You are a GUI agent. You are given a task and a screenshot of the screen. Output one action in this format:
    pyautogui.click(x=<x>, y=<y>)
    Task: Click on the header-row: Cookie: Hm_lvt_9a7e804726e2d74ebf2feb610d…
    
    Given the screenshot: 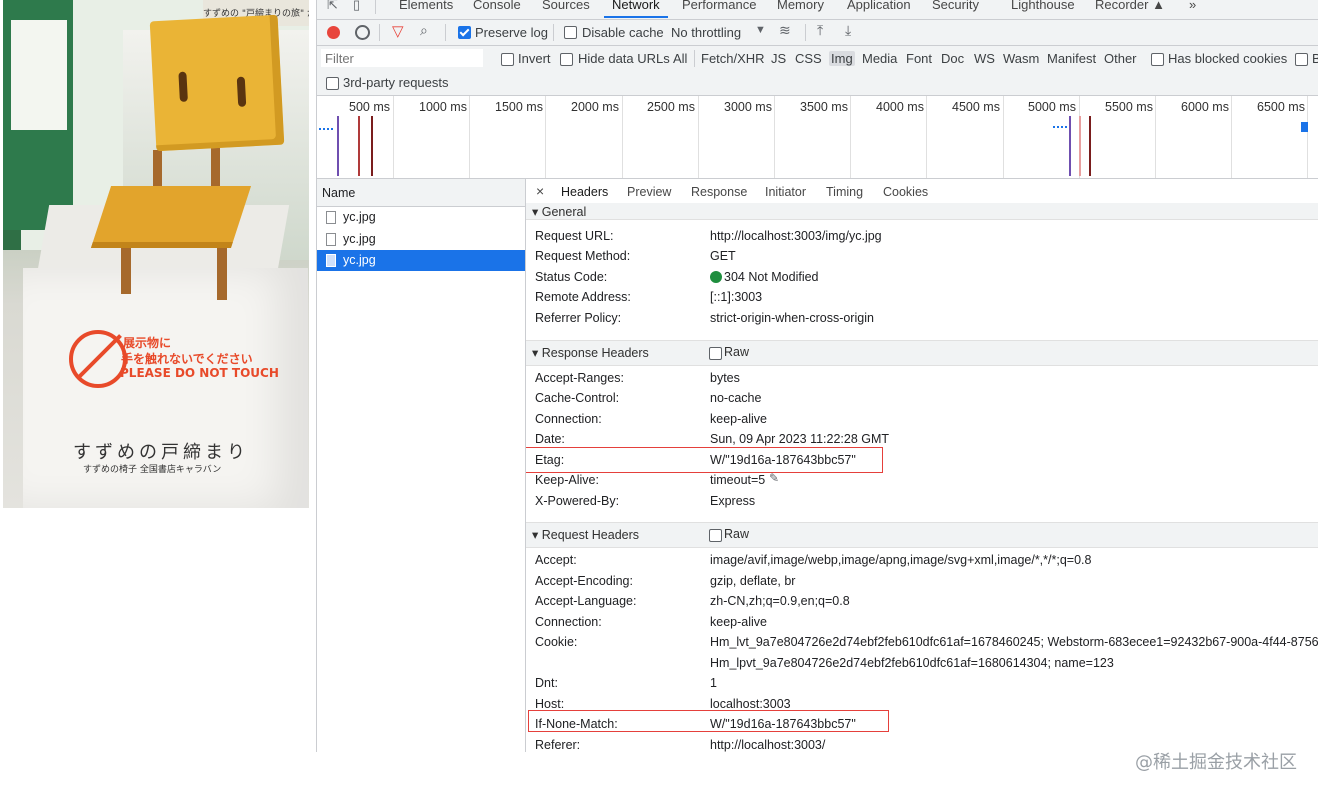 What is the action you would take?
    pyautogui.click(x=922, y=643)
    